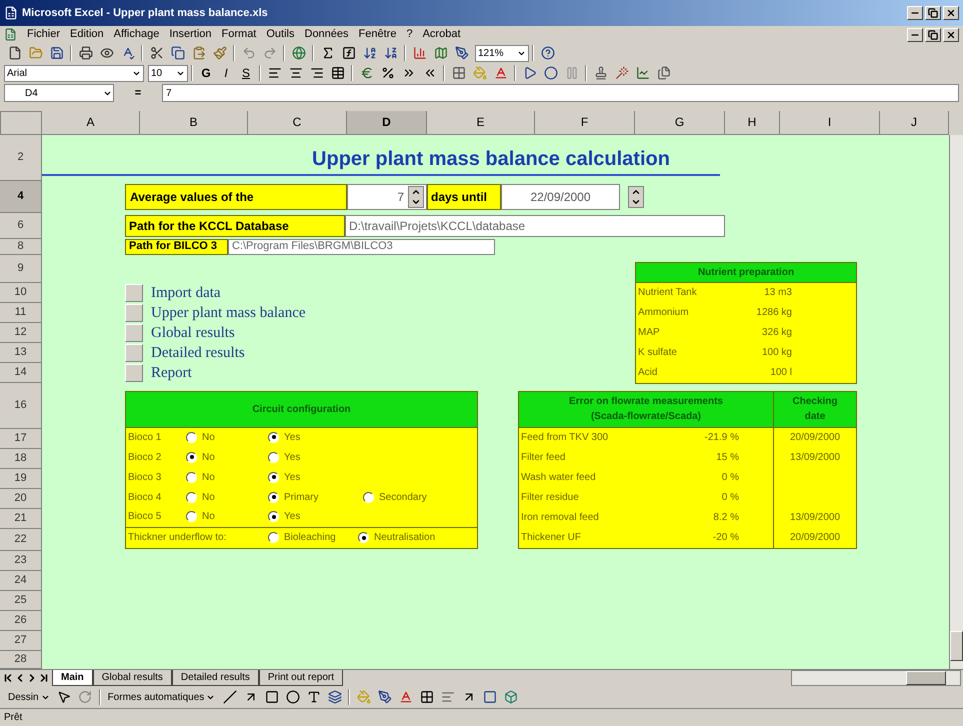  What do you see at coordinates (297, 123) in the screenshot?
I see `column-header: C` at bounding box center [297, 123].